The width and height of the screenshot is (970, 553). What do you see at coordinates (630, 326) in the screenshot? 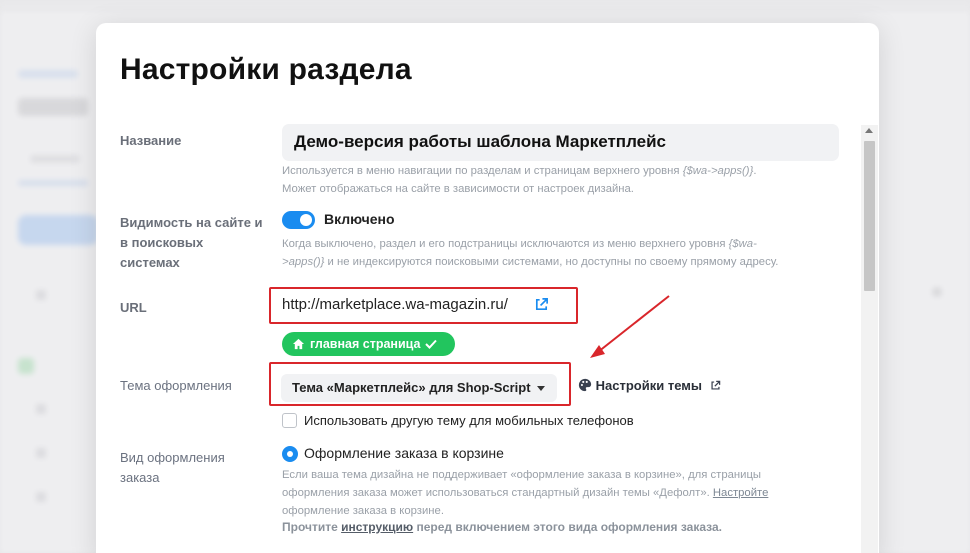
I see `annotation-arrow` at bounding box center [630, 326].